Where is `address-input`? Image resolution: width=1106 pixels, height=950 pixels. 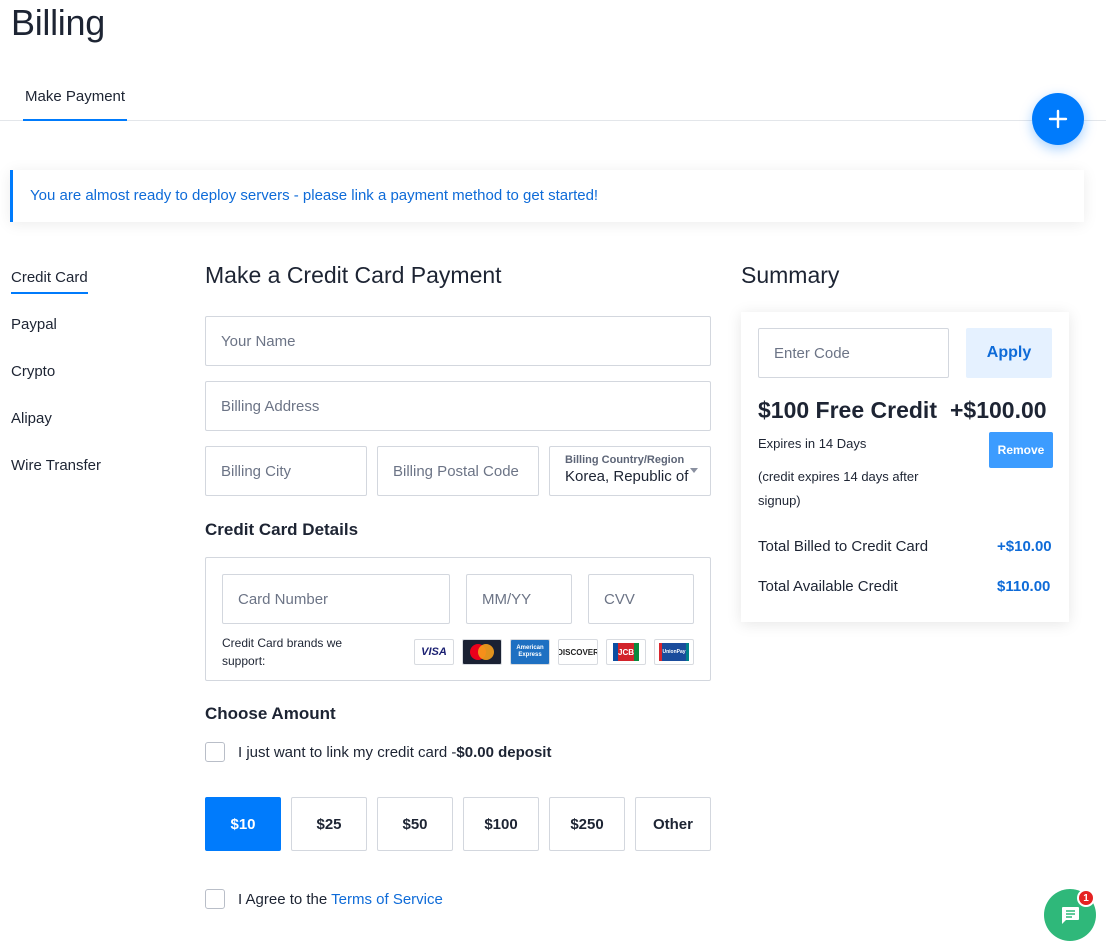 address-input is located at coordinates (465, 406).